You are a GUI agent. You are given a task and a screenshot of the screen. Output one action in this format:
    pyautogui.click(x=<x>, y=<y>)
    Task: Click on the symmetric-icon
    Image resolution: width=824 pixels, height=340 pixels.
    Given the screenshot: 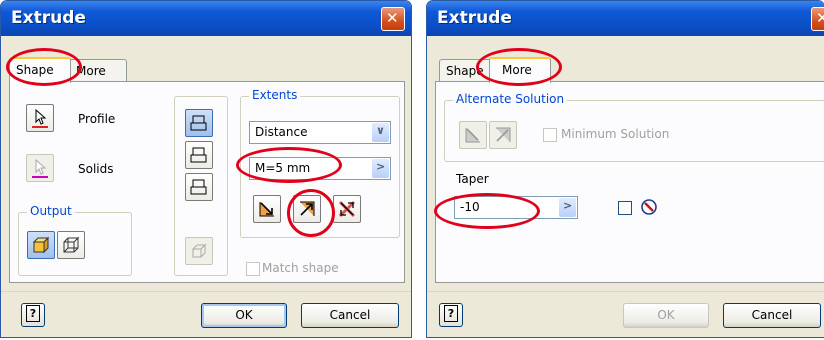 What is the action you would take?
    pyautogui.click(x=347, y=209)
    